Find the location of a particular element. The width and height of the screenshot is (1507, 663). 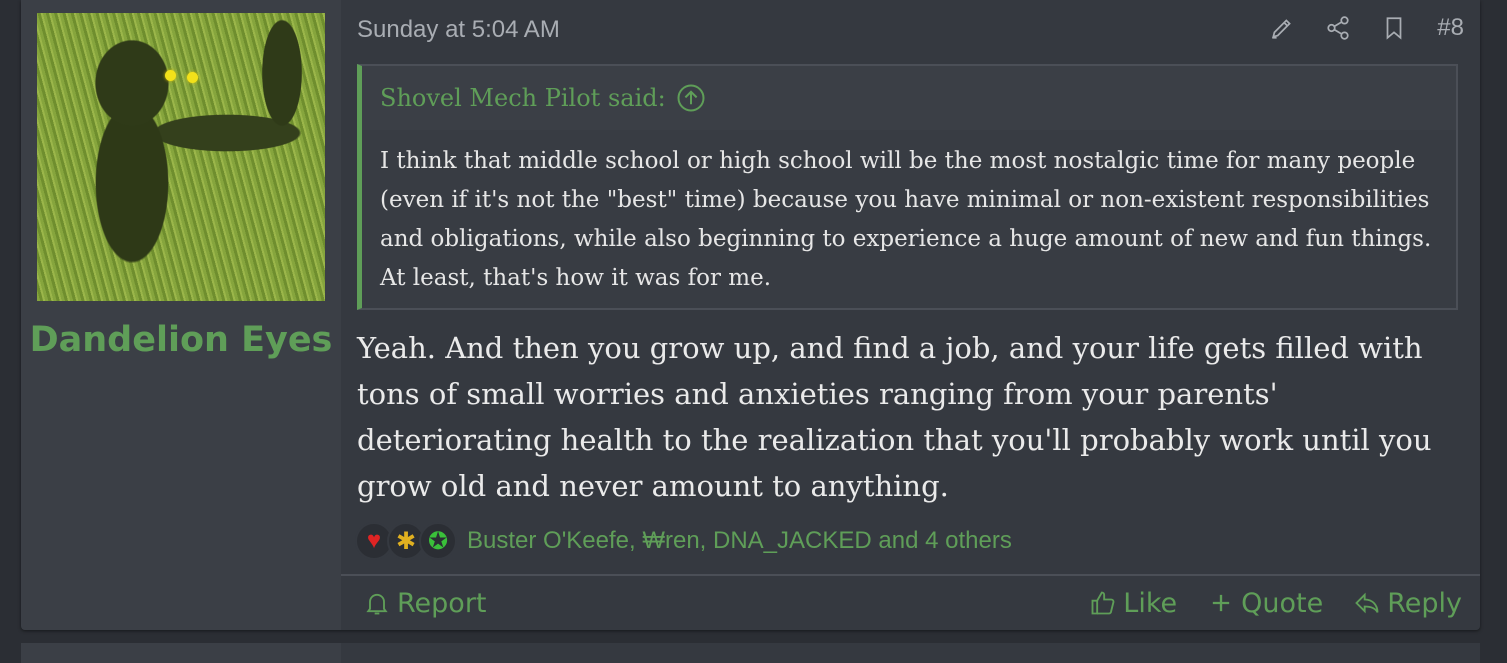

post-actions-top: #8 is located at coordinates (1366, 28).